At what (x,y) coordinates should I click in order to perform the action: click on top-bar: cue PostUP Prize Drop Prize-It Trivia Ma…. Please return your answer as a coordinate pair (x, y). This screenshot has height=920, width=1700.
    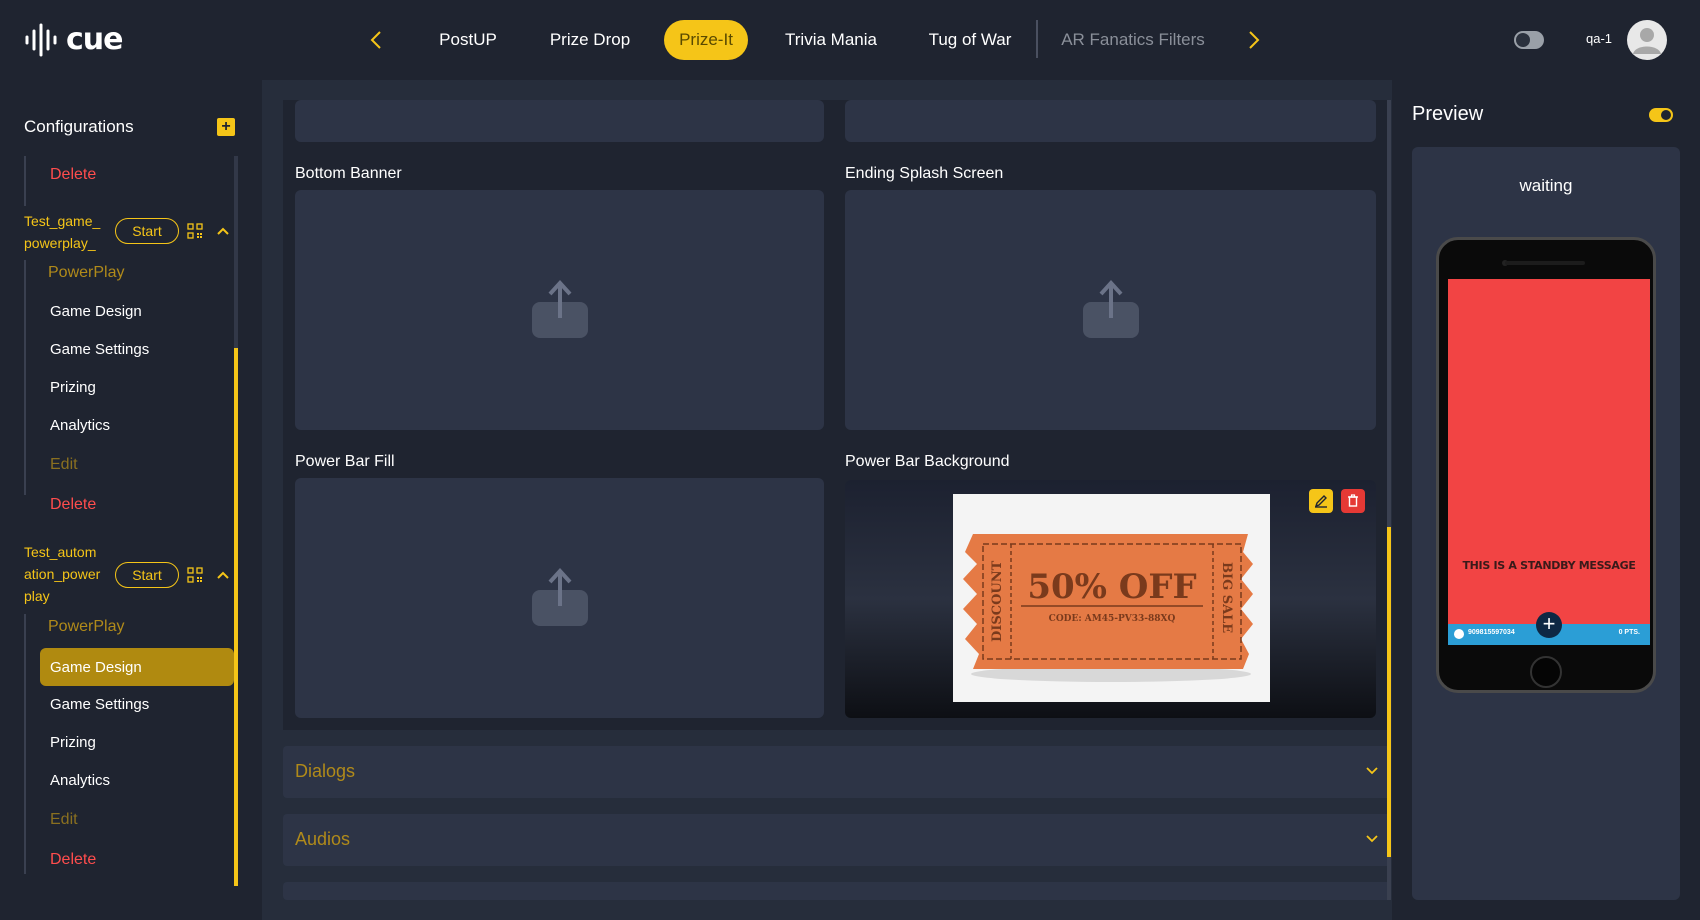
    Looking at the image, I should click on (850, 40).